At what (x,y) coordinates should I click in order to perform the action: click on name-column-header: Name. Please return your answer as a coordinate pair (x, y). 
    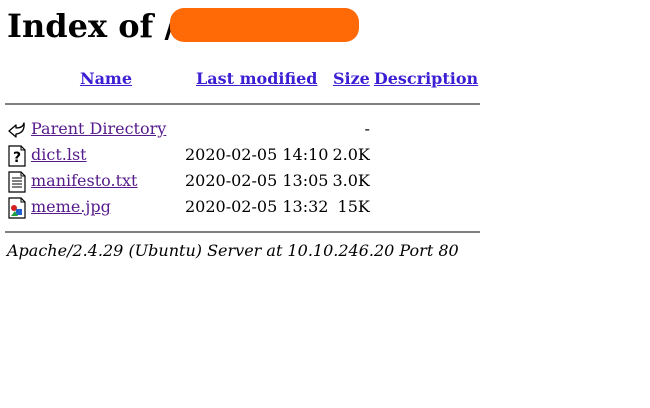
    Looking at the image, I should click on (106, 79).